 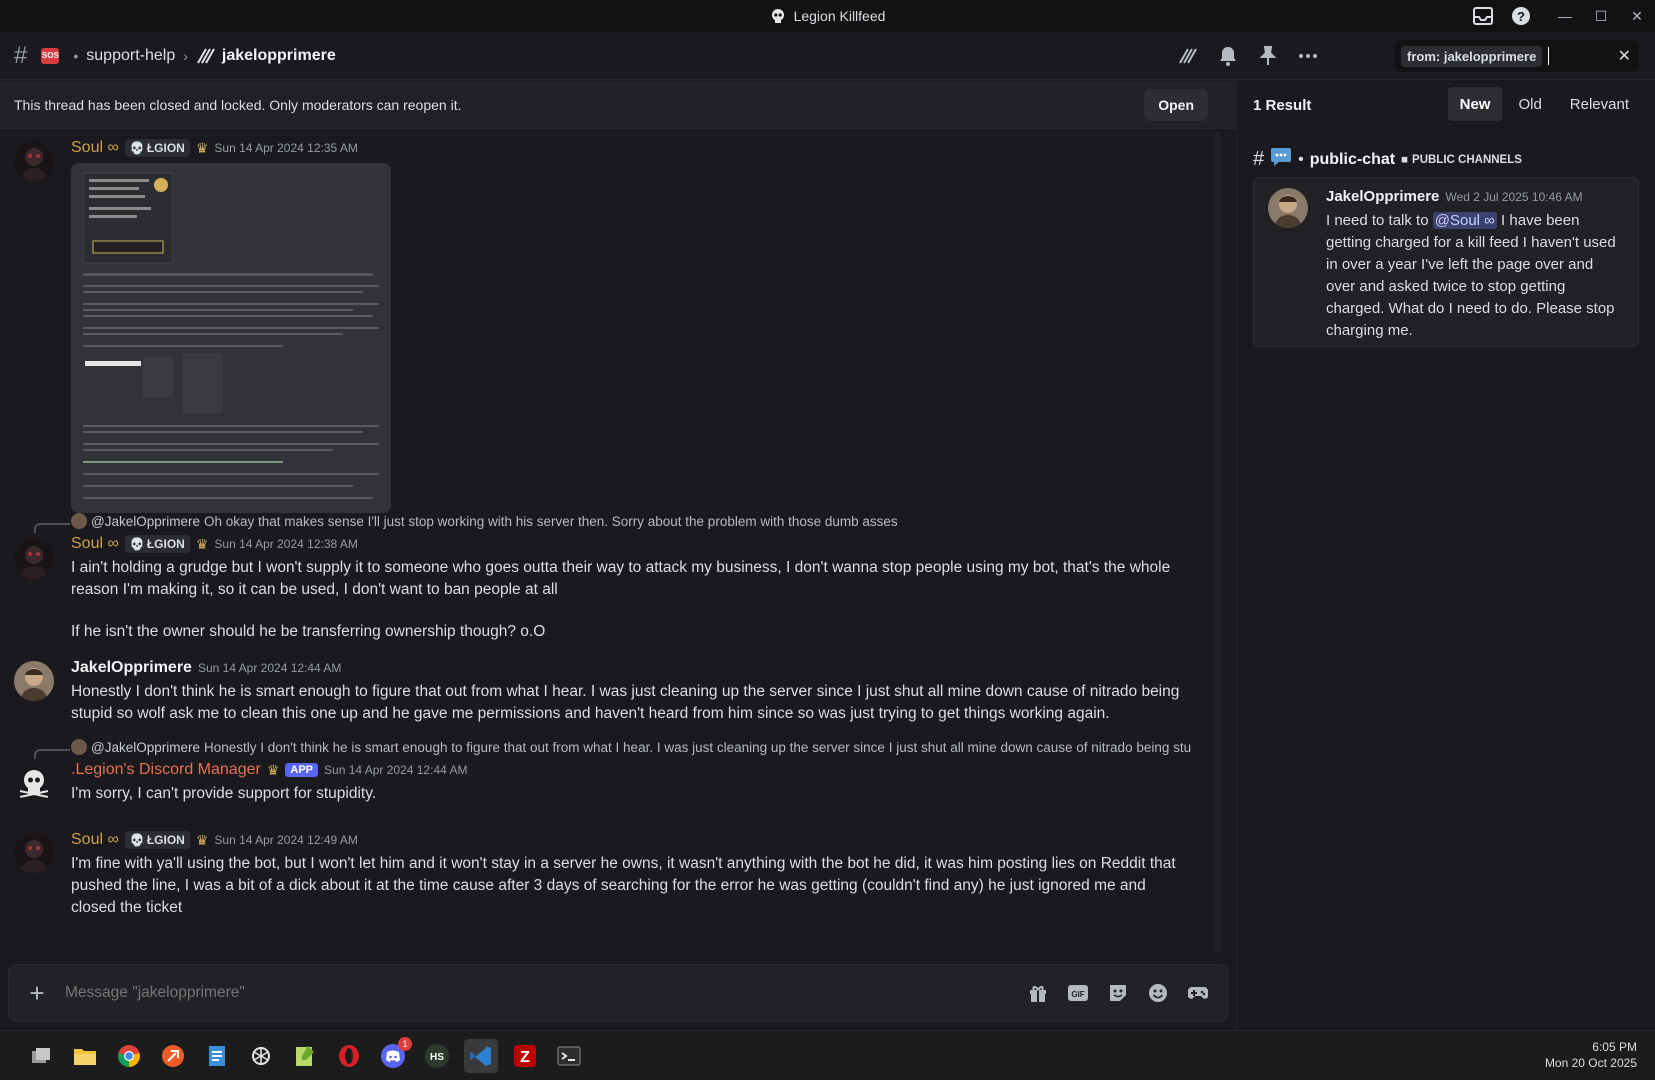 I want to click on message-header: JakelOpprimere Sun 14 Apr 2024 12:44 AM, so click(x=206, y=668).